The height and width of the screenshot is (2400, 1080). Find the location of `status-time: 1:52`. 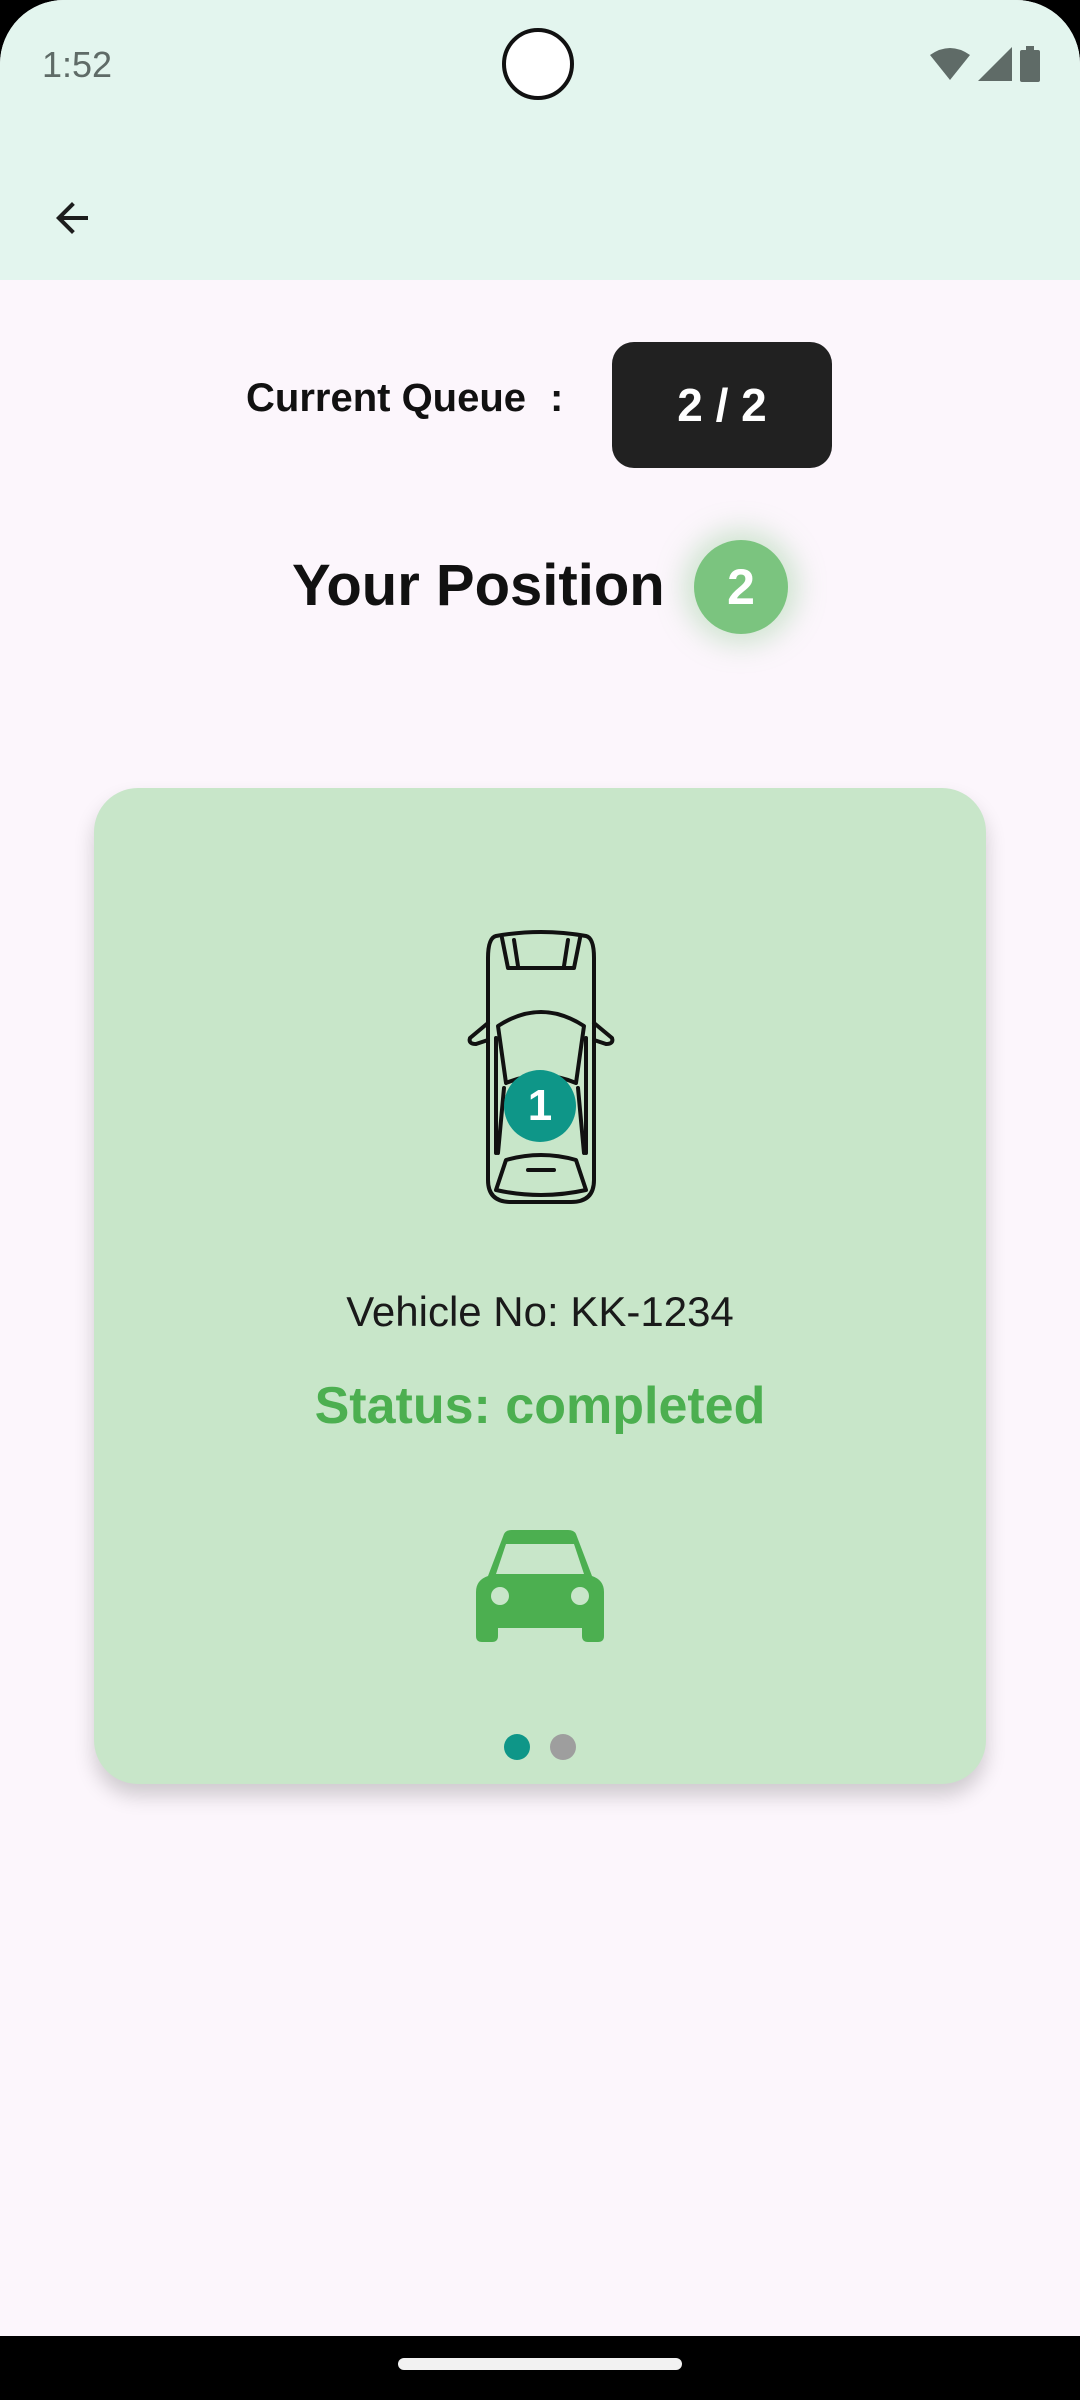

status-time: 1:52 is located at coordinates (77, 64).